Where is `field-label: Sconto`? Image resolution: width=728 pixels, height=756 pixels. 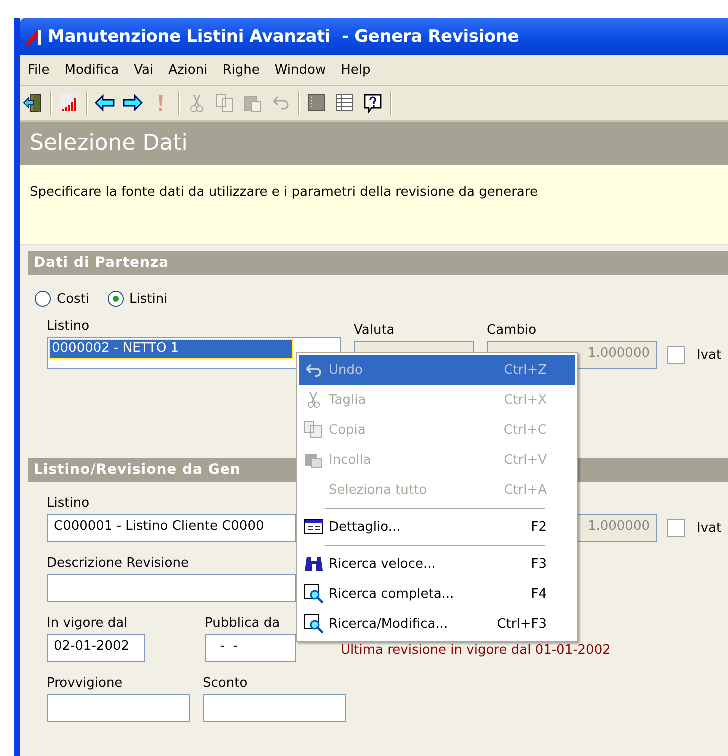
field-label: Sconto is located at coordinates (225, 684).